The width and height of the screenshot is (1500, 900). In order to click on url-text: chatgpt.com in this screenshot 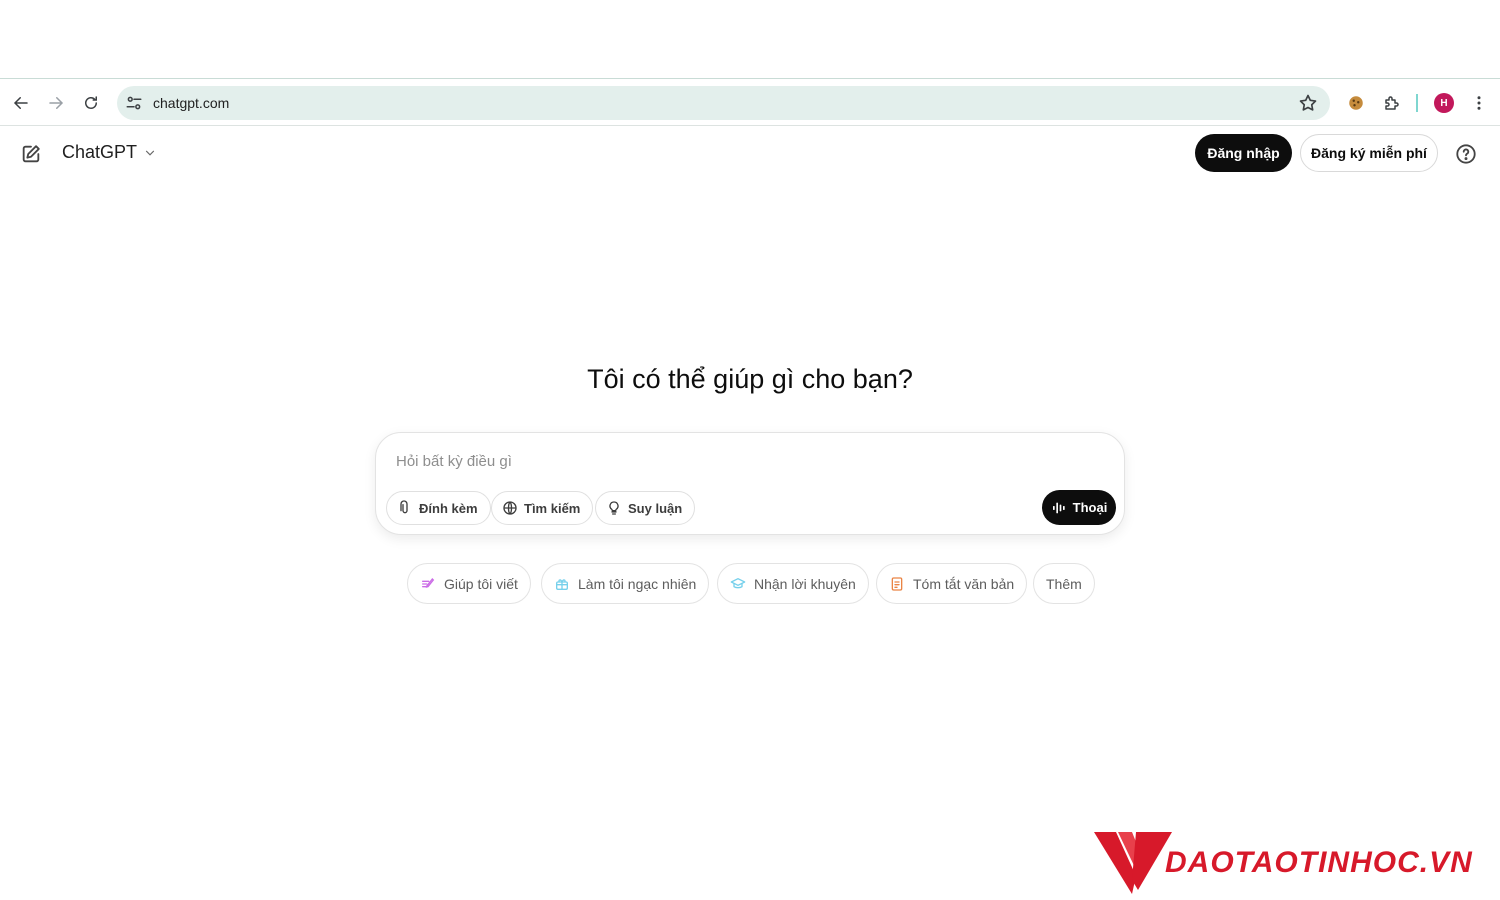, I will do `click(191, 103)`.